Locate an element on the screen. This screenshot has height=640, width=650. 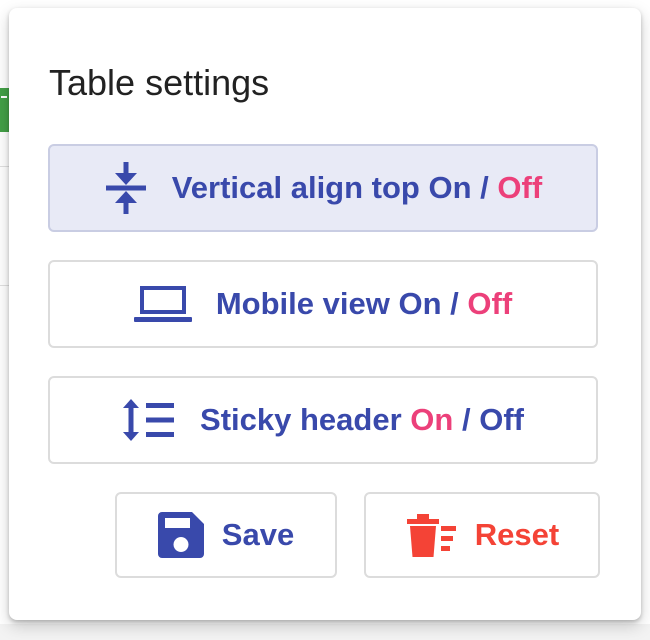
sticky-header-label: Sticky header is located at coordinates (301, 419).